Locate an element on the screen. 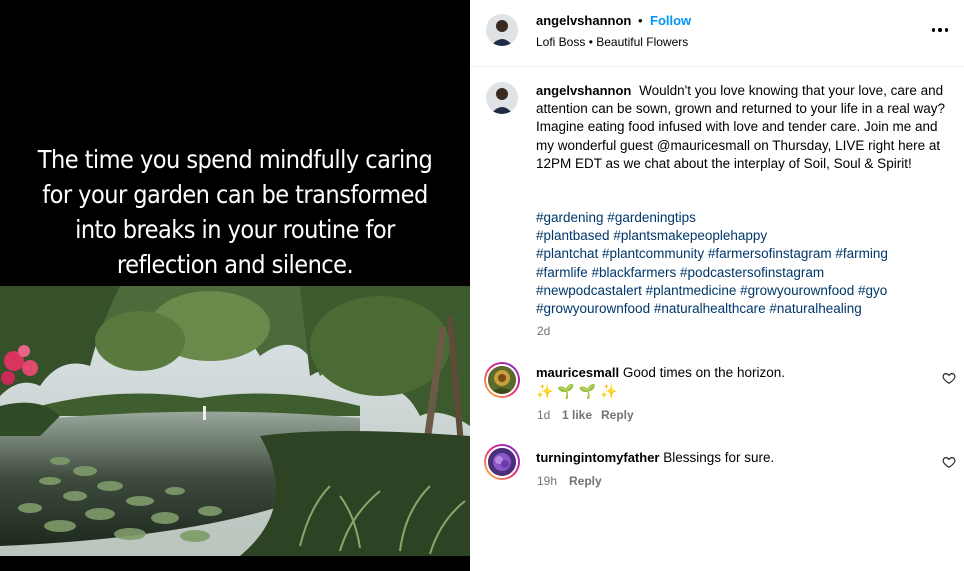  overlay-line: into breaks in your routine for is located at coordinates (235, 229).